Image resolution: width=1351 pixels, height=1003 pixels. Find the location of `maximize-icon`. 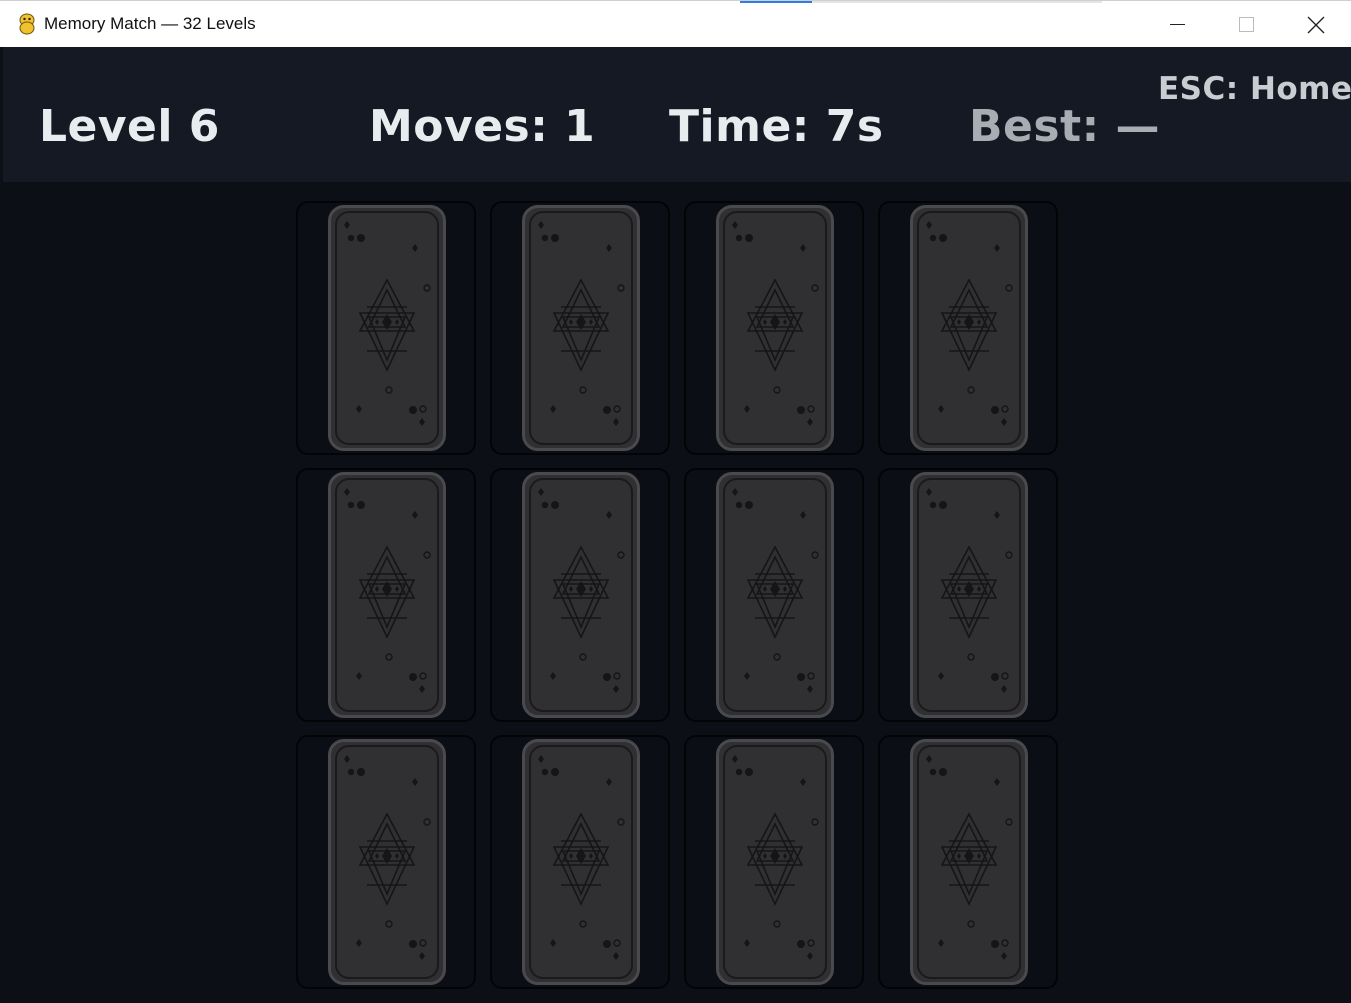

maximize-icon is located at coordinates (1246, 24).